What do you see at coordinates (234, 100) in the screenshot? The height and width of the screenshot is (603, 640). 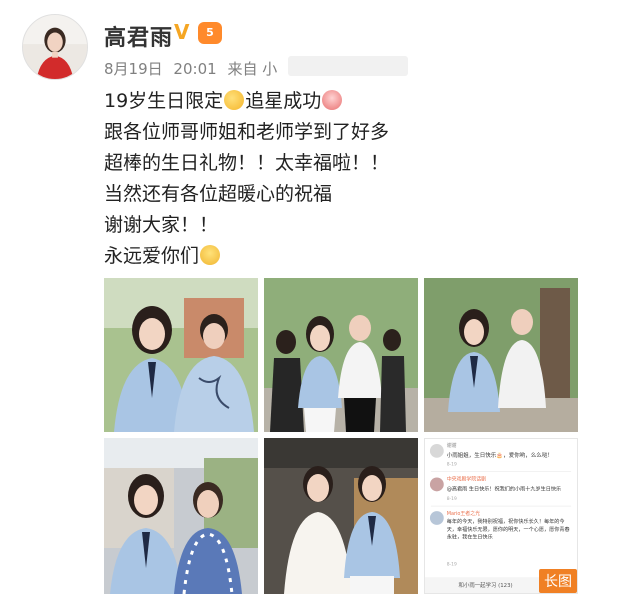 I see `kiss-emoji-icon` at bounding box center [234, 100].